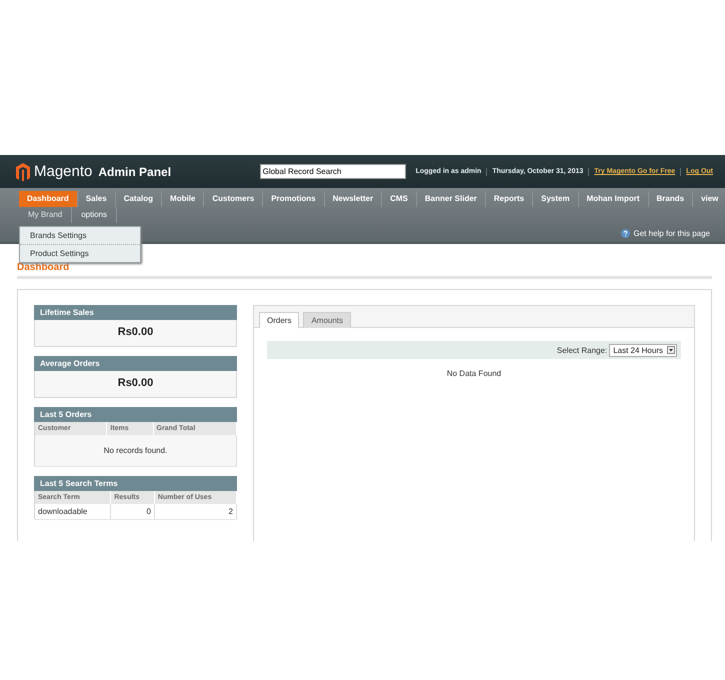  I want to click on logo-text: Magento, so click(63, 171).